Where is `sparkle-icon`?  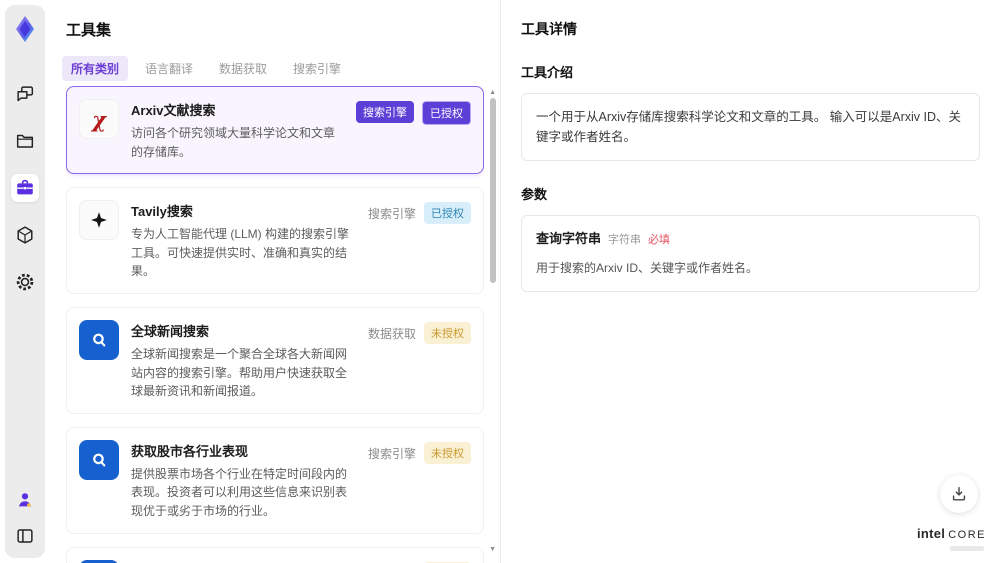 sparkle-icon is located at coordinates (99, 220).